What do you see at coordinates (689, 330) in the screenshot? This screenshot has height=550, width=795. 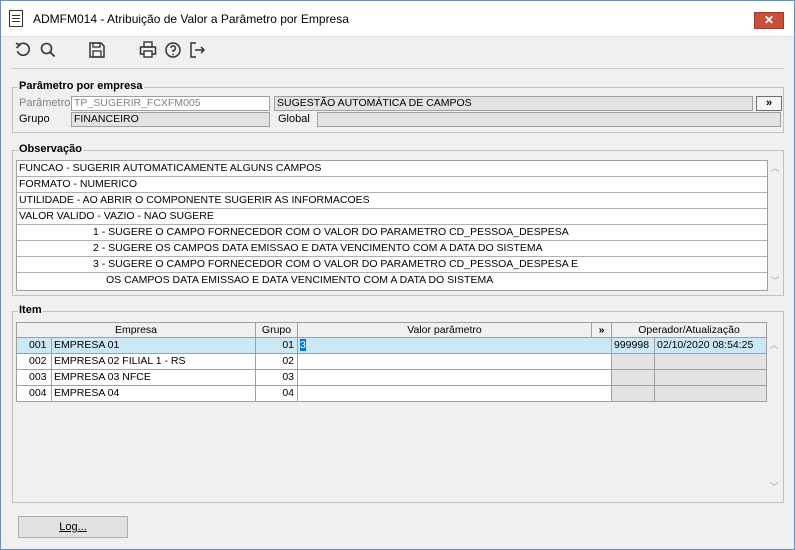 I see `header-operador: Operador/Atualização` at bounding box center [689, 330].